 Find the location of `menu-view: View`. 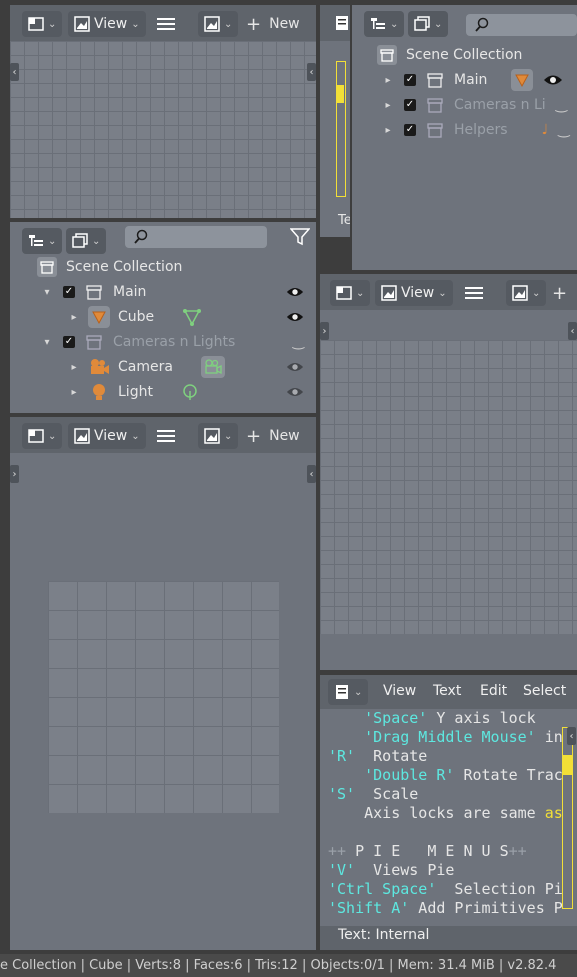

menu-view: View is located at coordinates (399, 691).